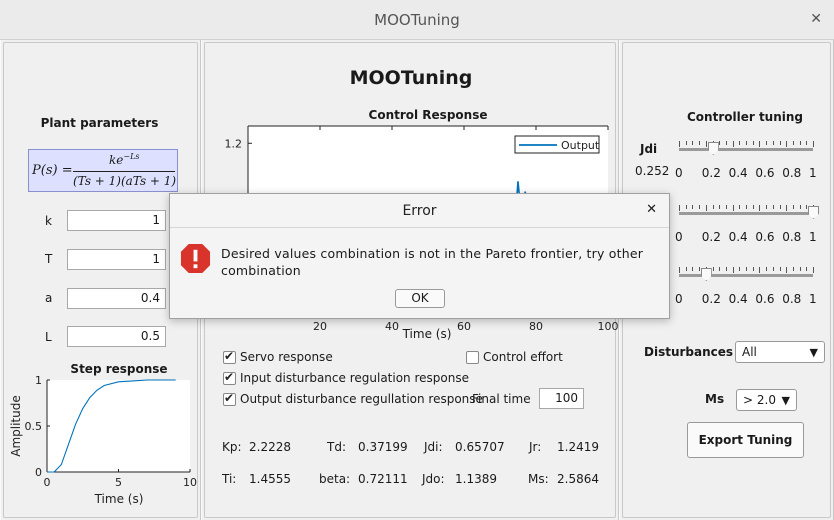  Describe the element at coordinates (38, 472) in the screenshot. I see `step-ytick-label: 0` at that location.